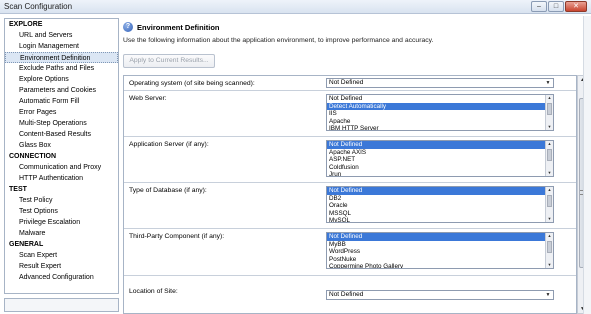 This screenshot has width=591, height=314. What do you see at coordinates (61, 101) in the screenshot?
I see `sidebar-item: Automatic Form Fill` at bounding box center [61, 101].